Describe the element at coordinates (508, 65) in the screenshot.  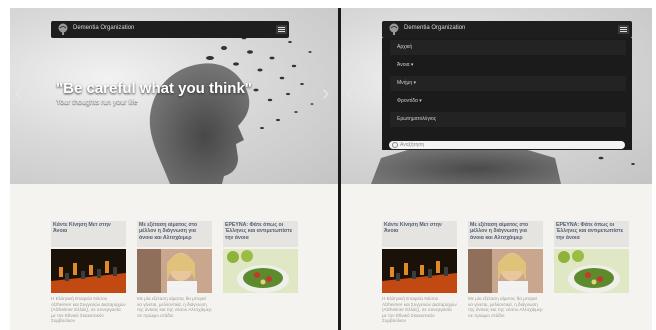
I see `menu-item-dementia: Άνοια ▾` at that location.